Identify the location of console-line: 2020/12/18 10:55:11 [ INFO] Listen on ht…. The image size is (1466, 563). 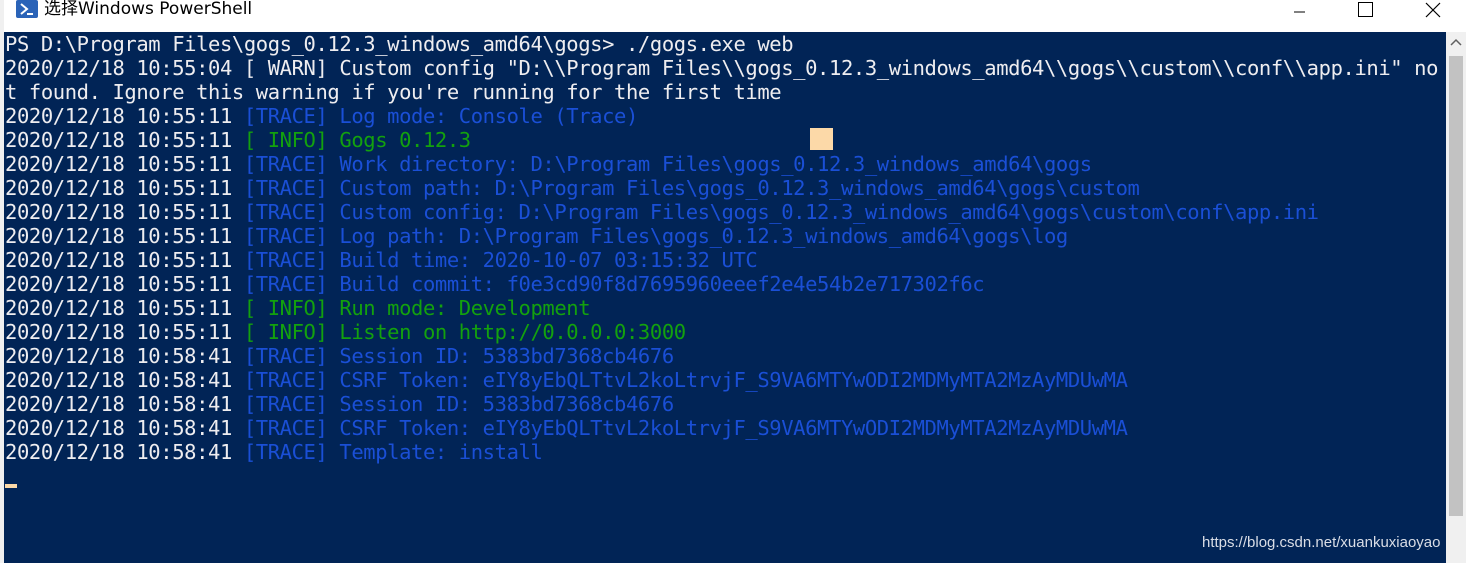
(721, 332).